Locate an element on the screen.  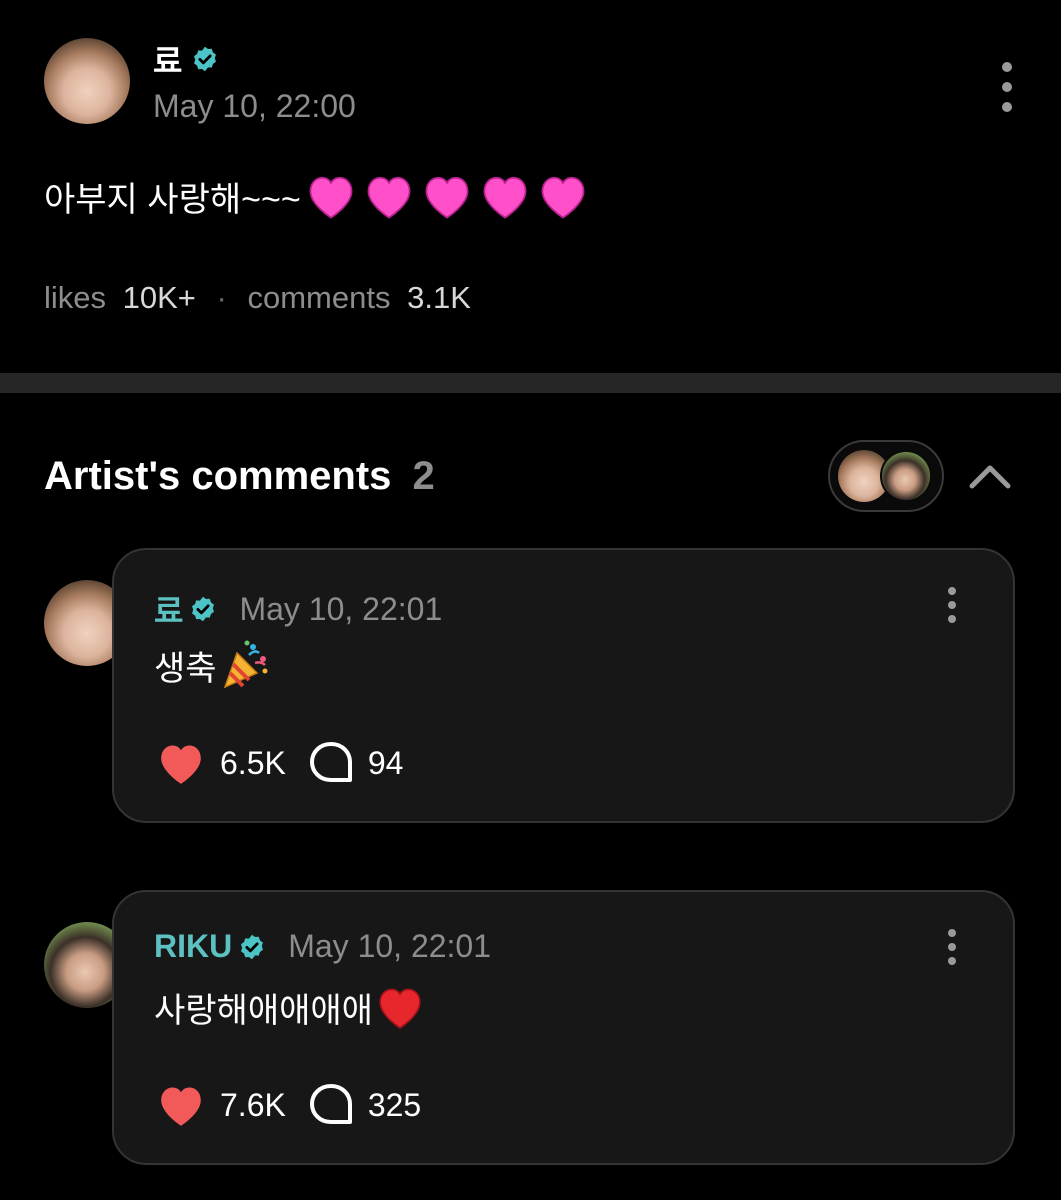
avatar is located at coordinates (906, 476).